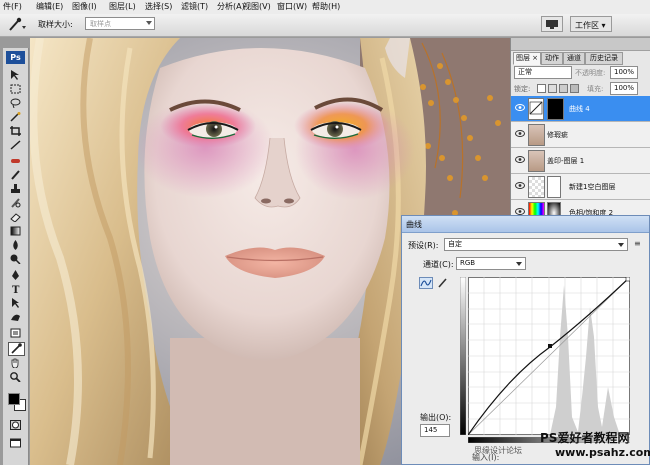  I want to click on dodge-tool-icon, so click(15, 259).